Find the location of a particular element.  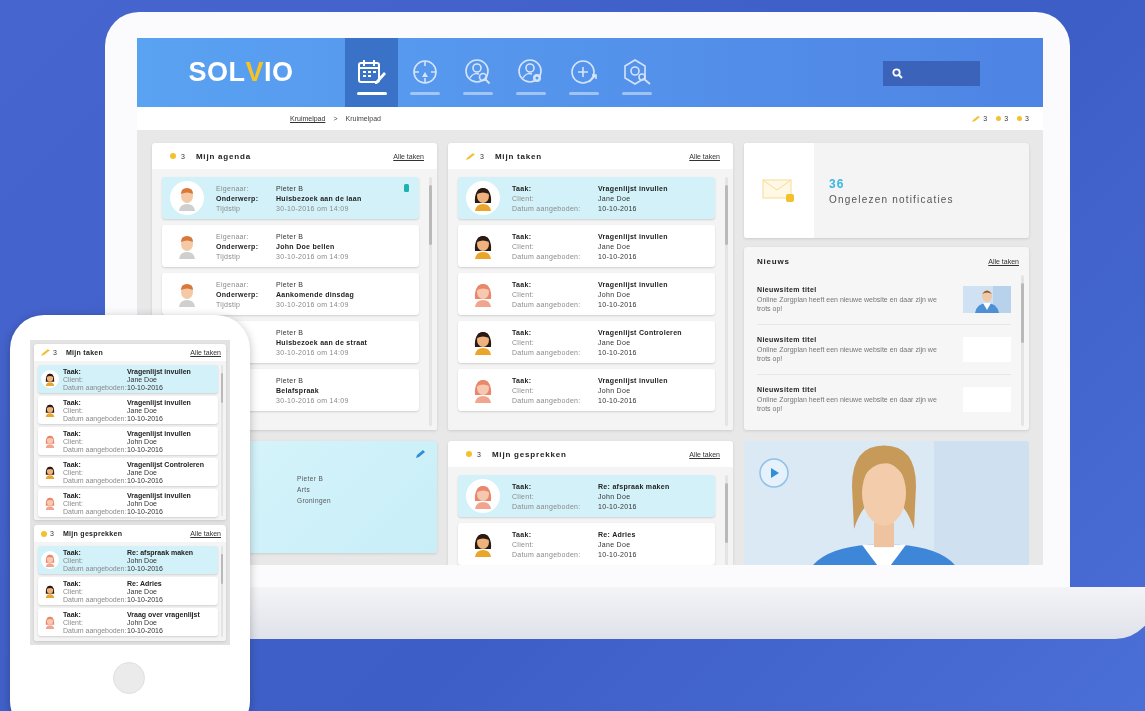

panel-title: Mijn gesprekken is located at coordinates (529, 454).